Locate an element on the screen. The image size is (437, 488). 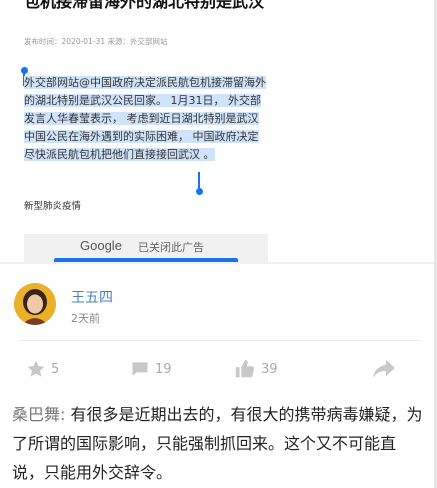
comment-time: 2天前 is located at coordinates (85, 318).